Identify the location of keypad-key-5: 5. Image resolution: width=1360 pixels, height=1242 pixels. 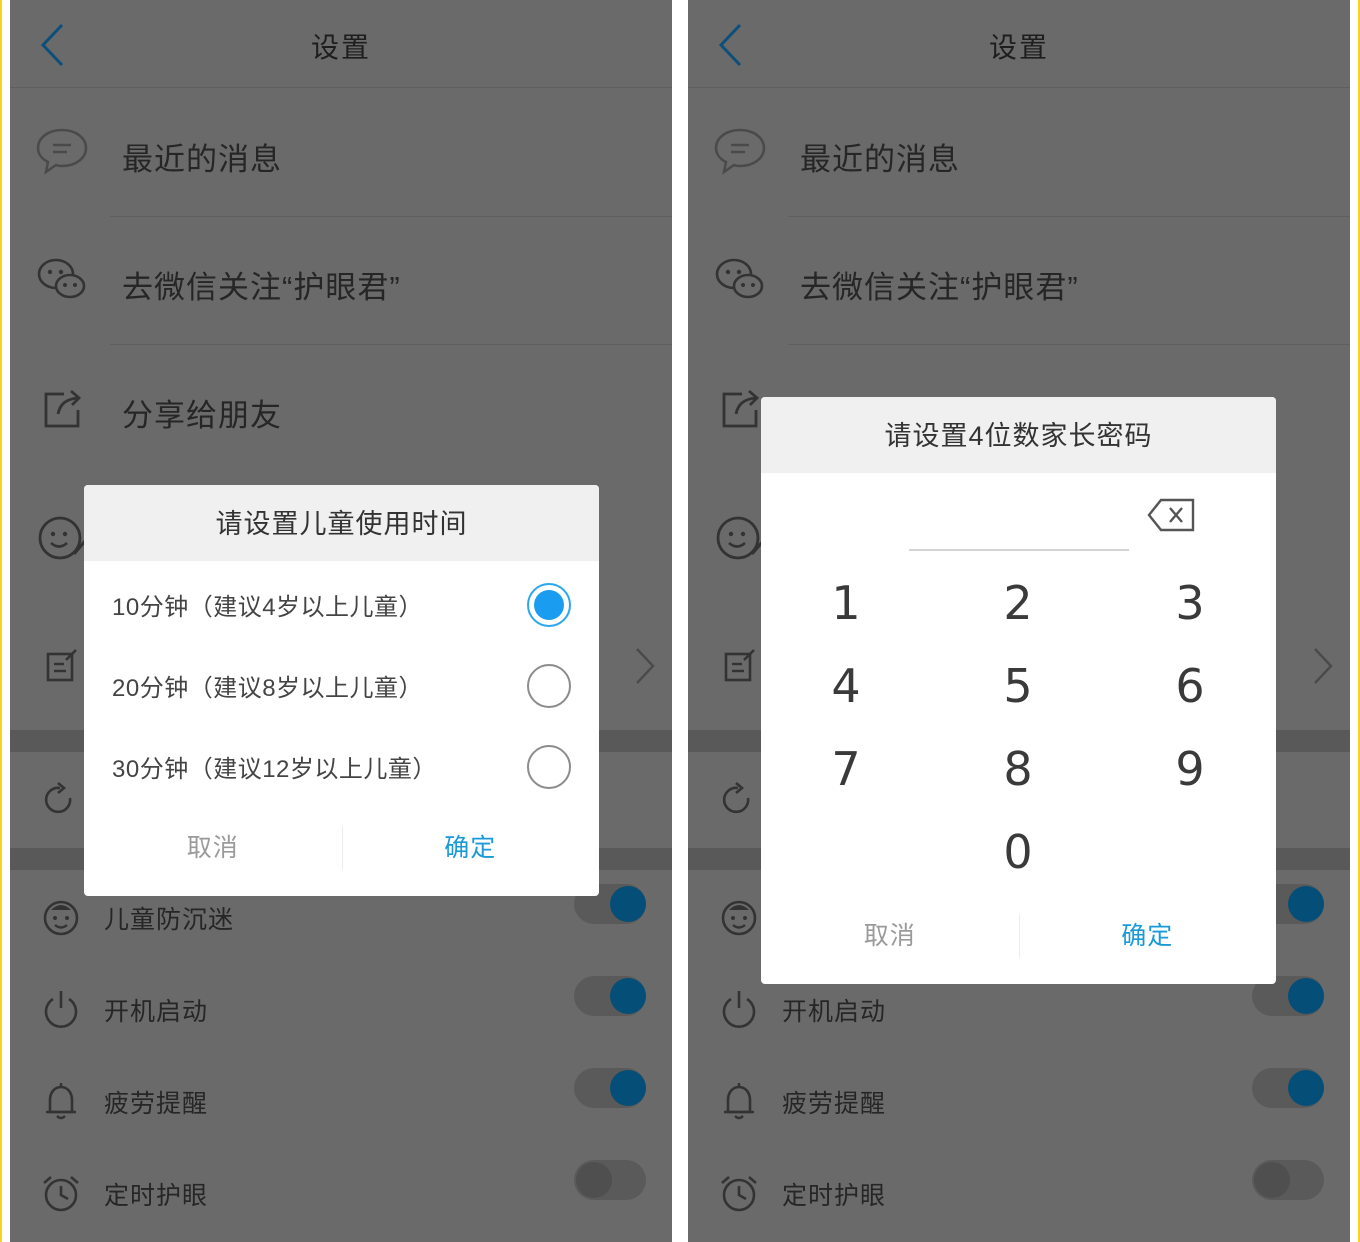
(1018, 686).